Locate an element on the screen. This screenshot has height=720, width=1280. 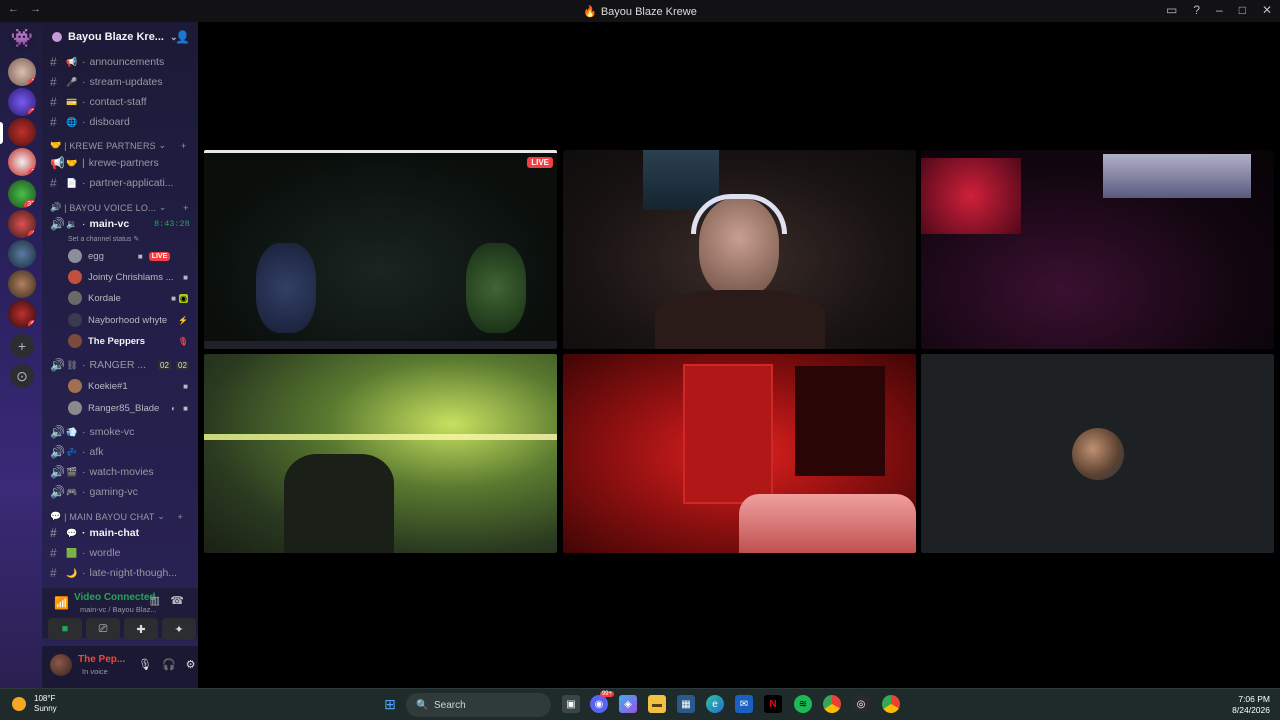
user-status: In voice is located at coordinates (95, 671).